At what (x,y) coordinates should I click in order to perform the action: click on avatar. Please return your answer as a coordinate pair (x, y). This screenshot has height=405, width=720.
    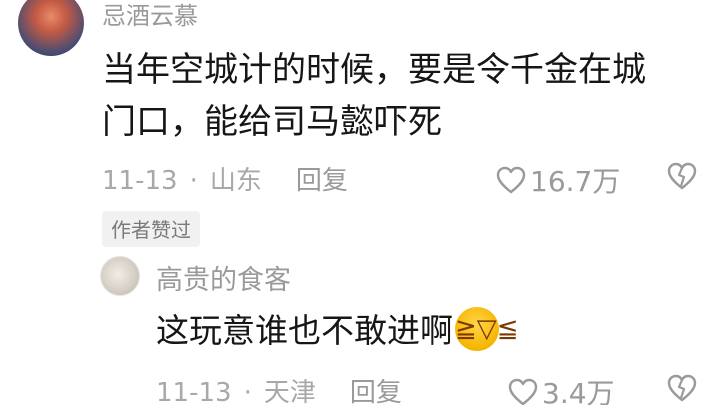
    Looking at the image, I should click on (51, 28).